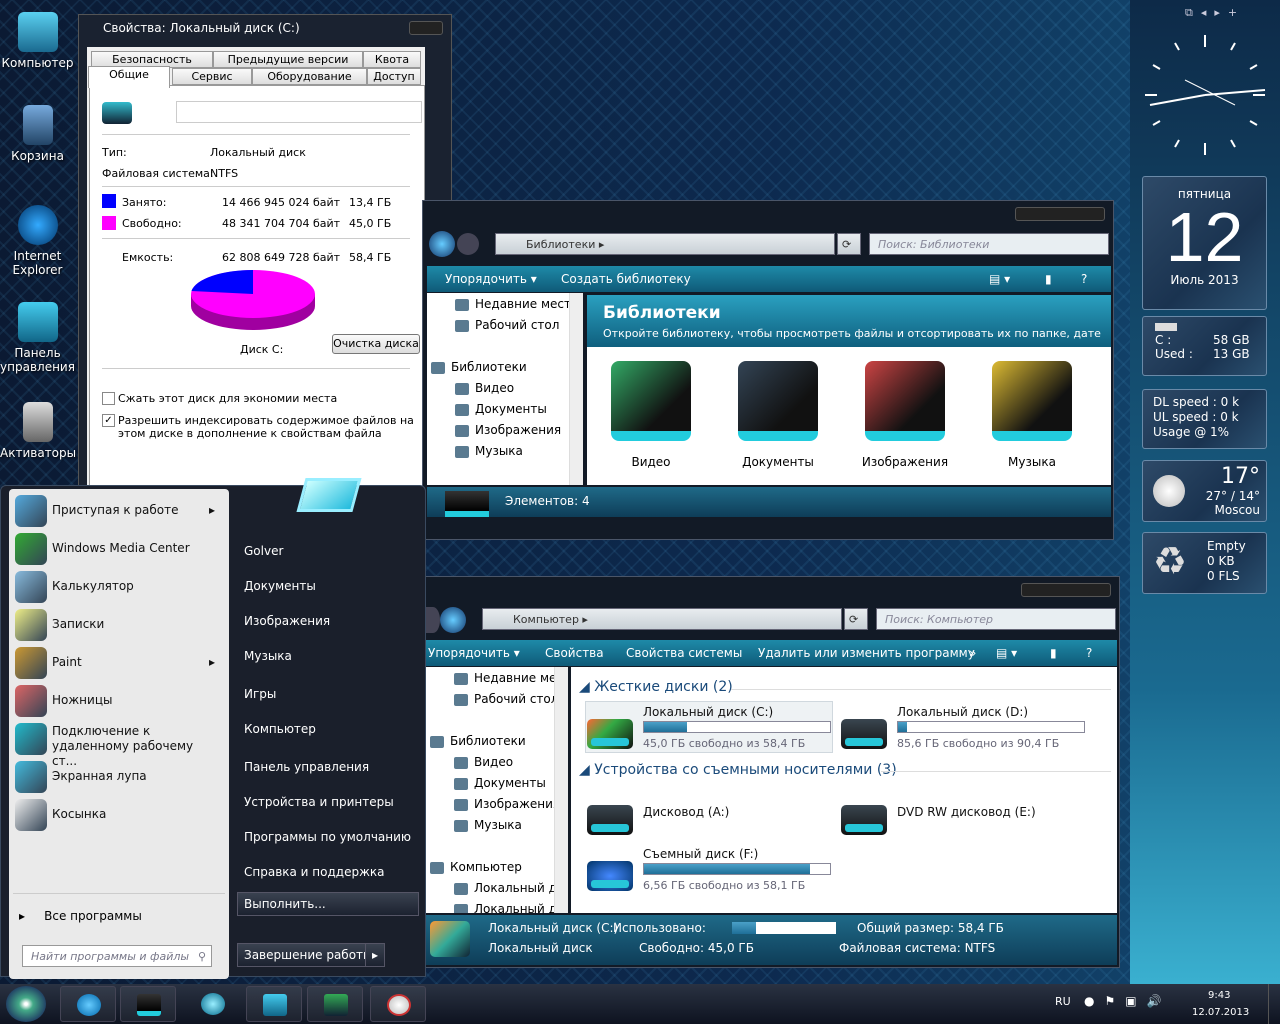  I want to click on start-menu-item: Ножницы, so click(119, 702).